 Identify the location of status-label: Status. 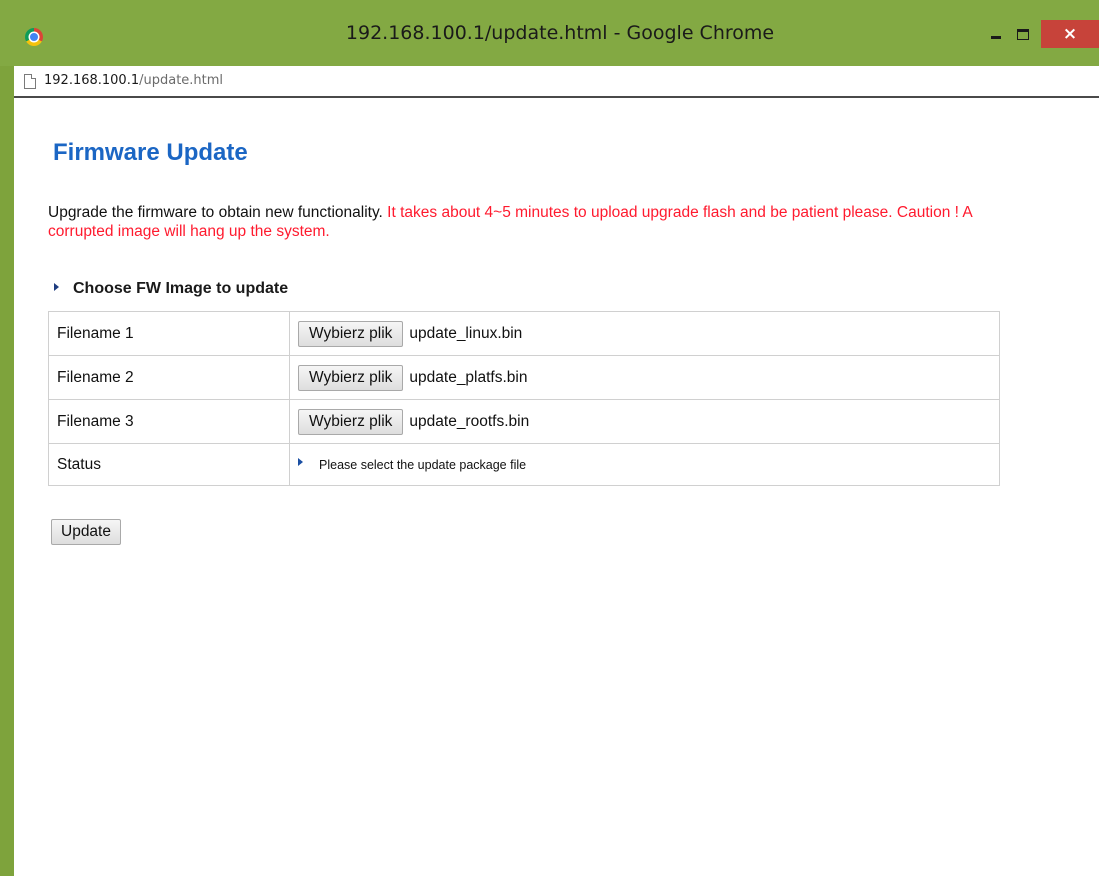
(169, 464).